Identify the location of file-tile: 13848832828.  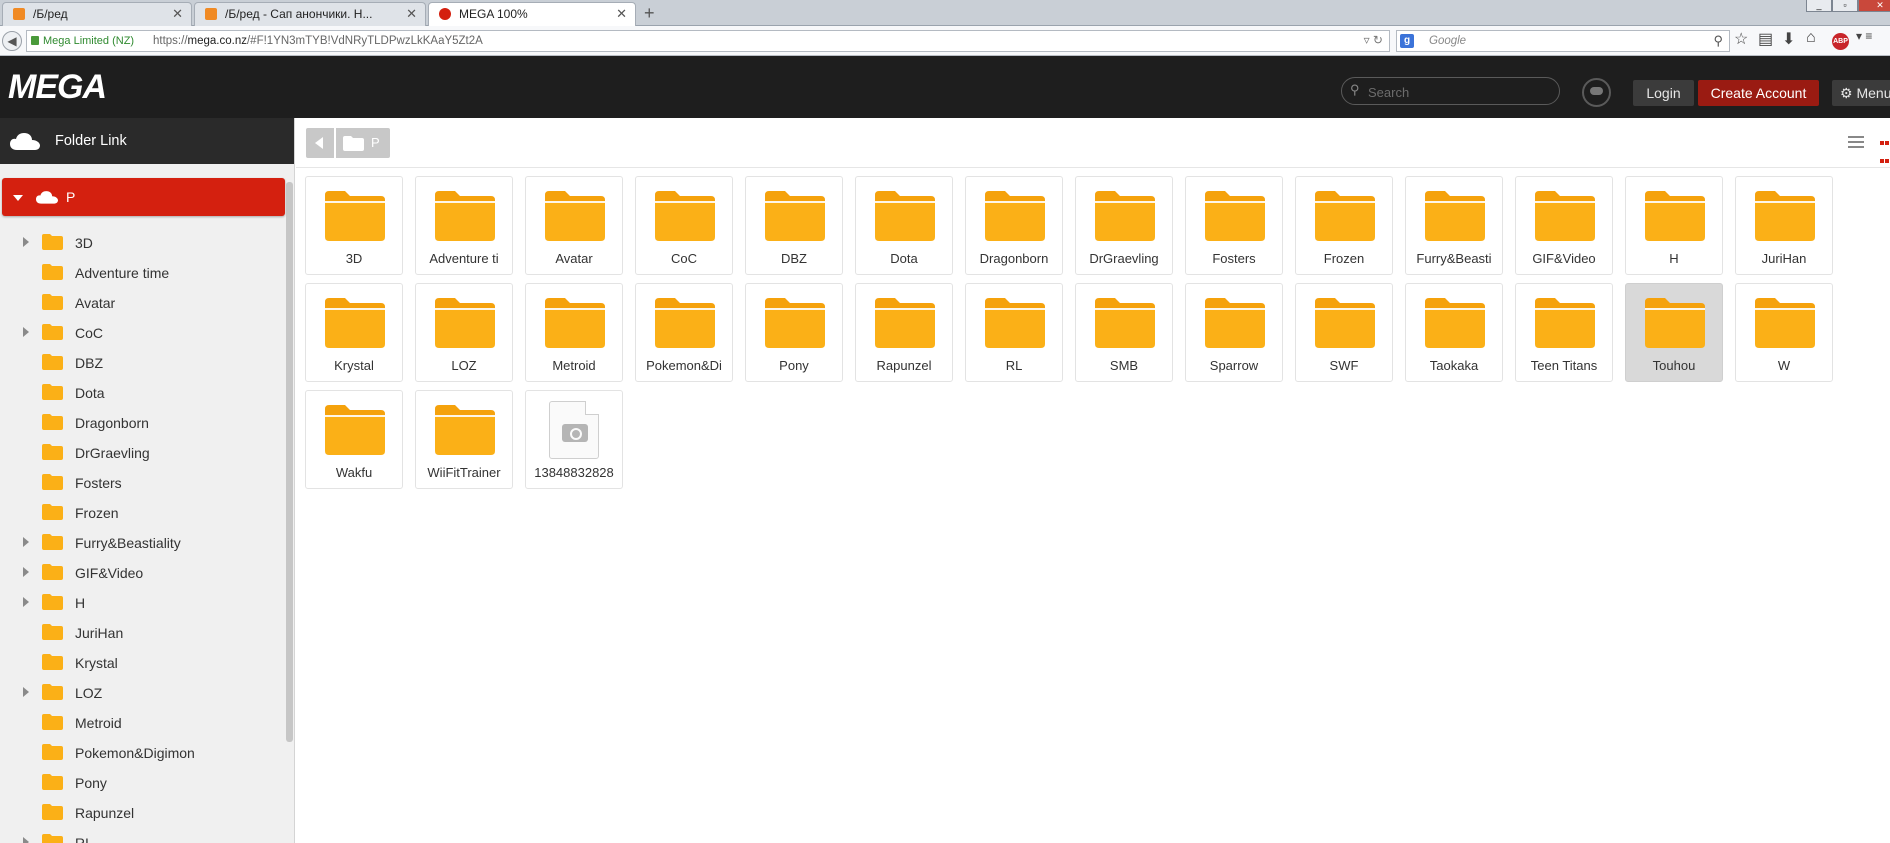
(574, 439).